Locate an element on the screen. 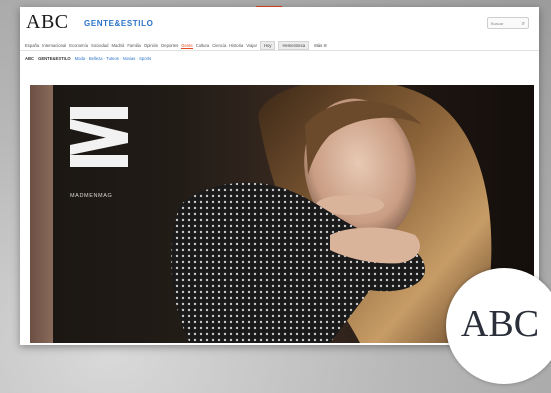 Image resolution: width=551 pixels, height=393 pixels. nav-item-economia: Economía is located at coordinates (78, 45).